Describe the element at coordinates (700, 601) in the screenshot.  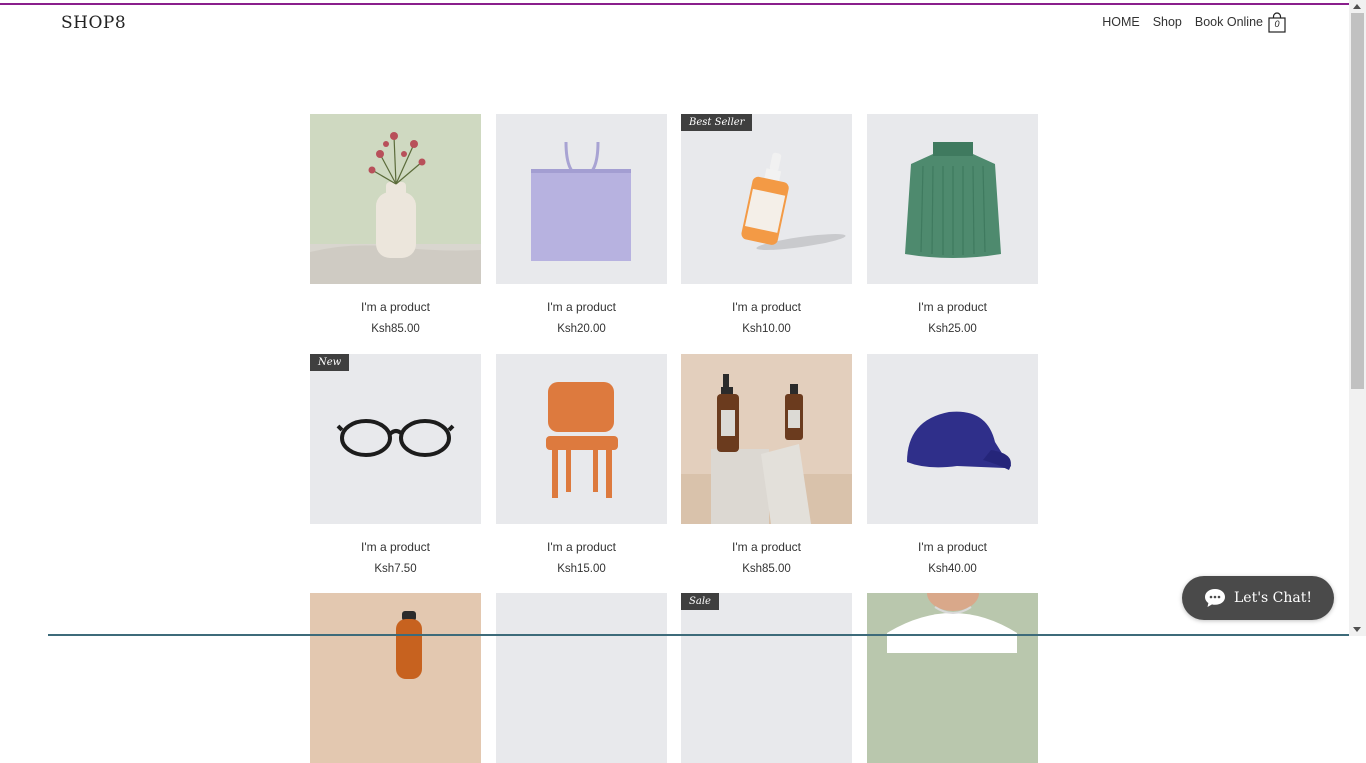
I see `product-ribbon: Sale` at that location.